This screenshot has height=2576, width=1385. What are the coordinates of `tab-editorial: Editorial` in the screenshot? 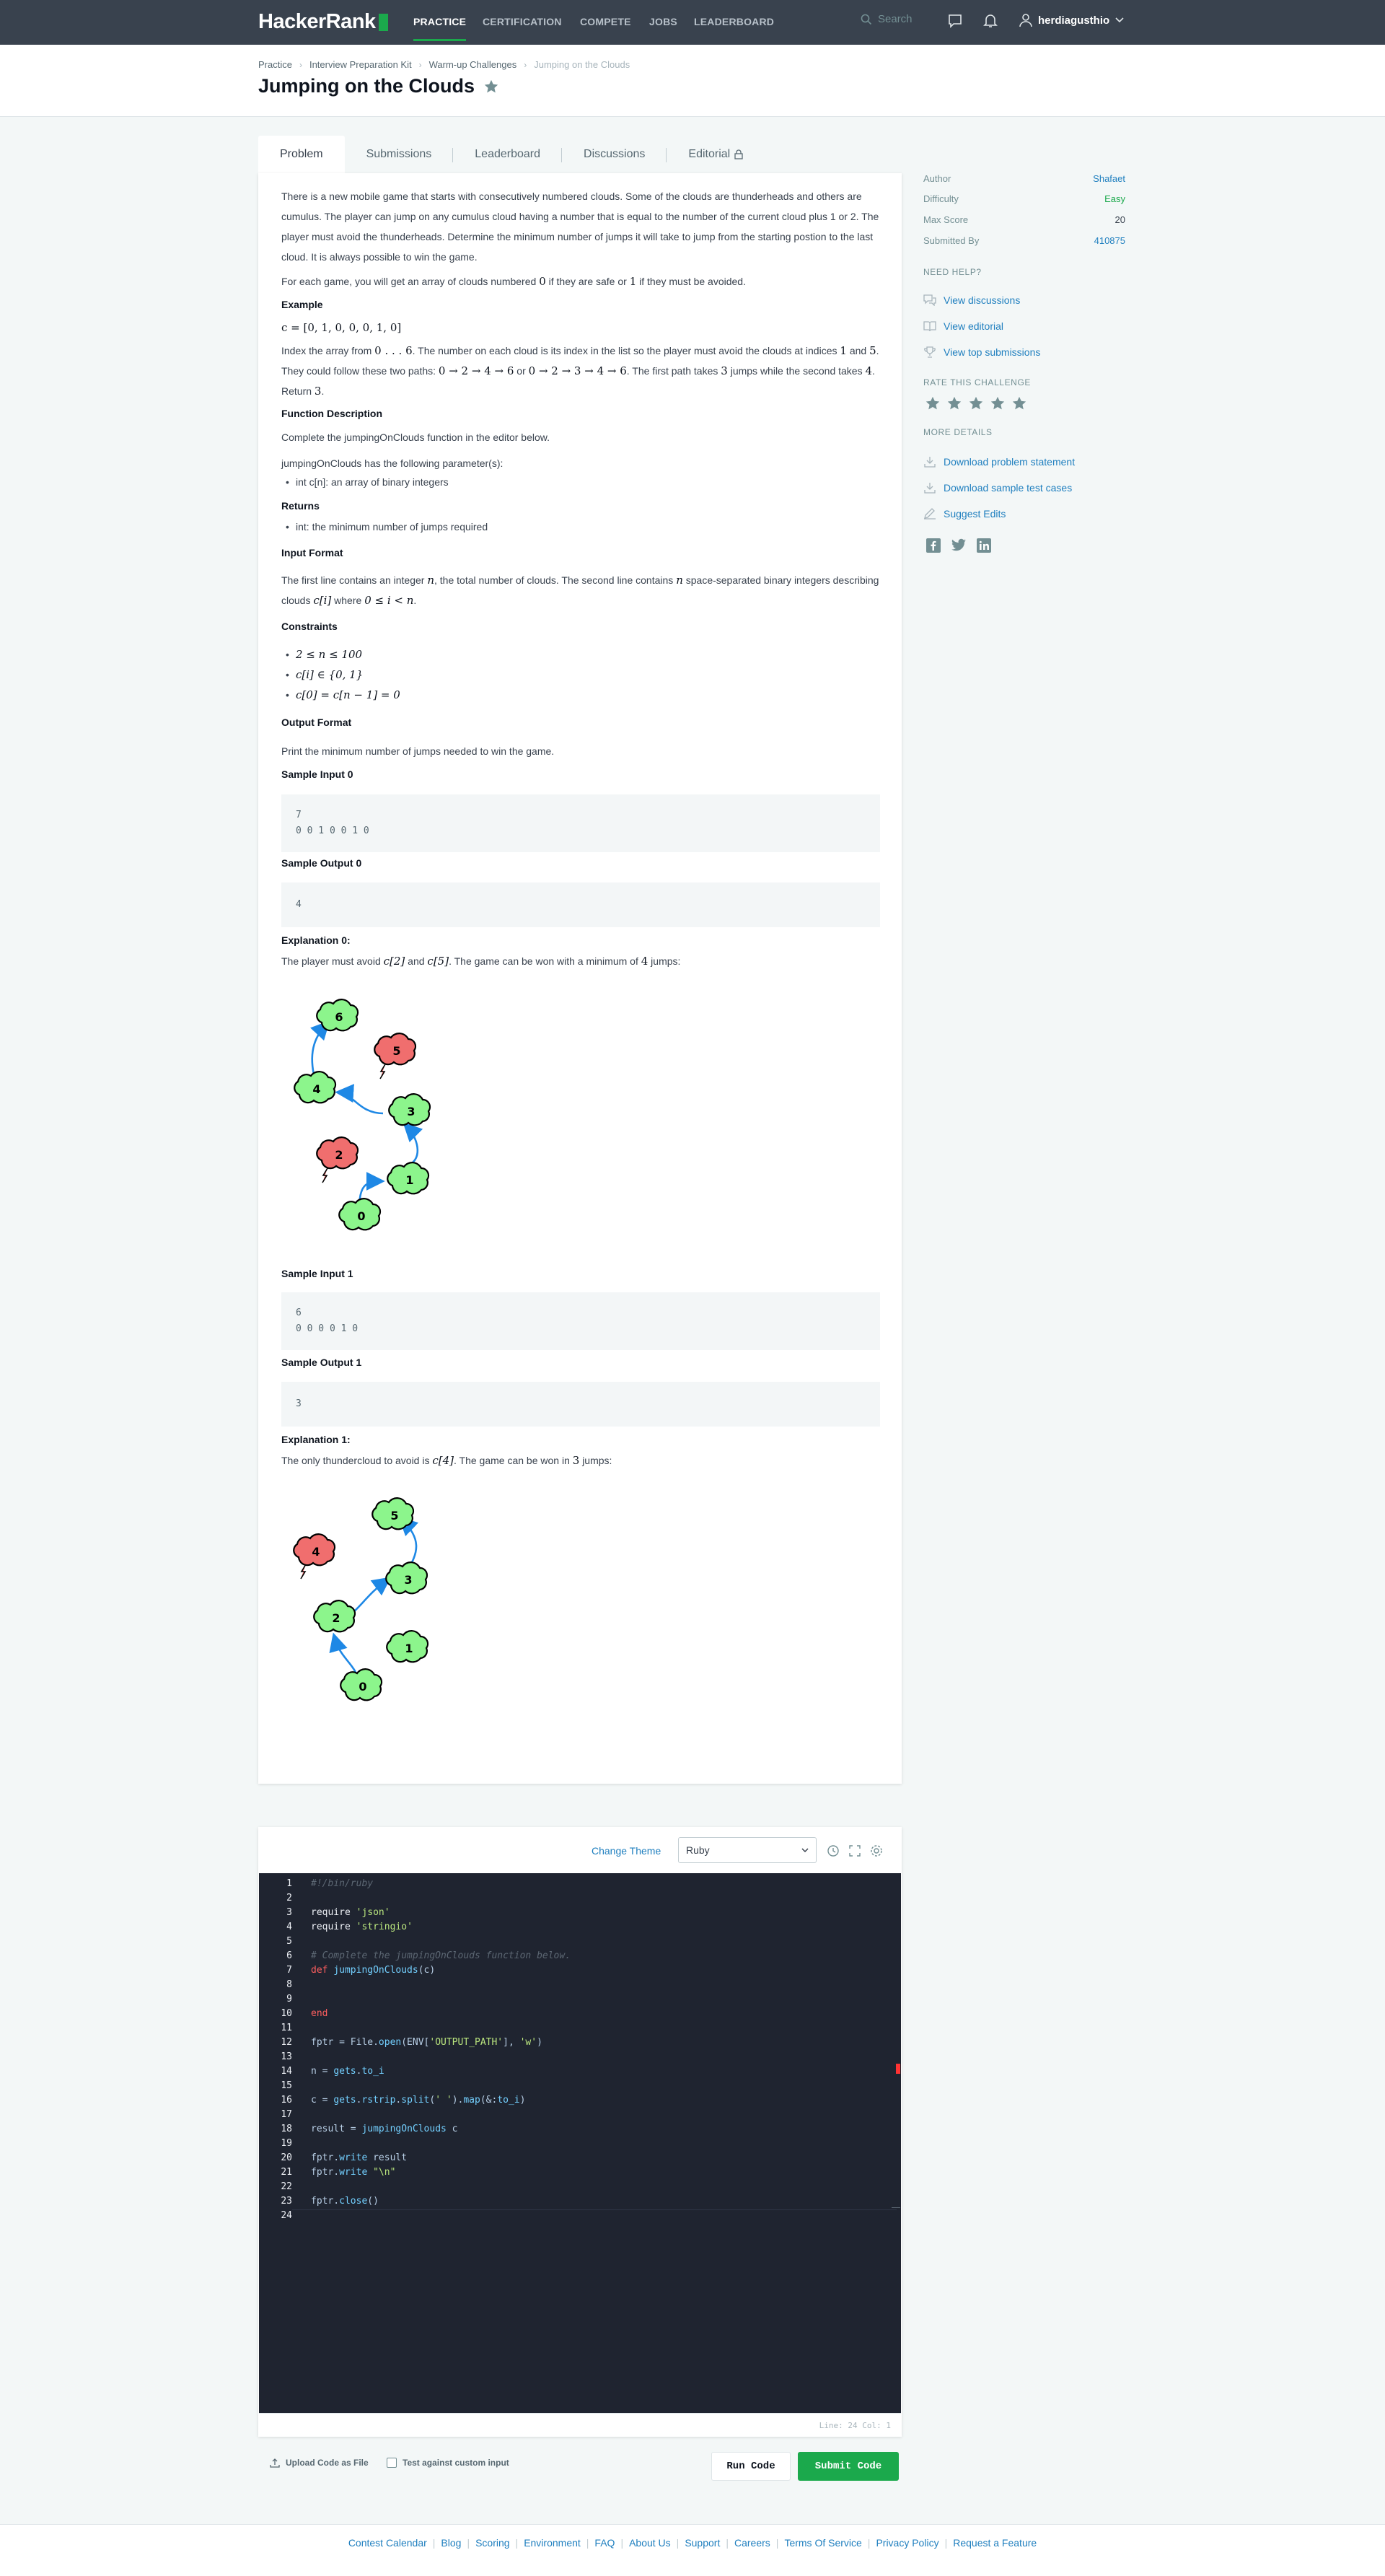 It's located at (716, 154).